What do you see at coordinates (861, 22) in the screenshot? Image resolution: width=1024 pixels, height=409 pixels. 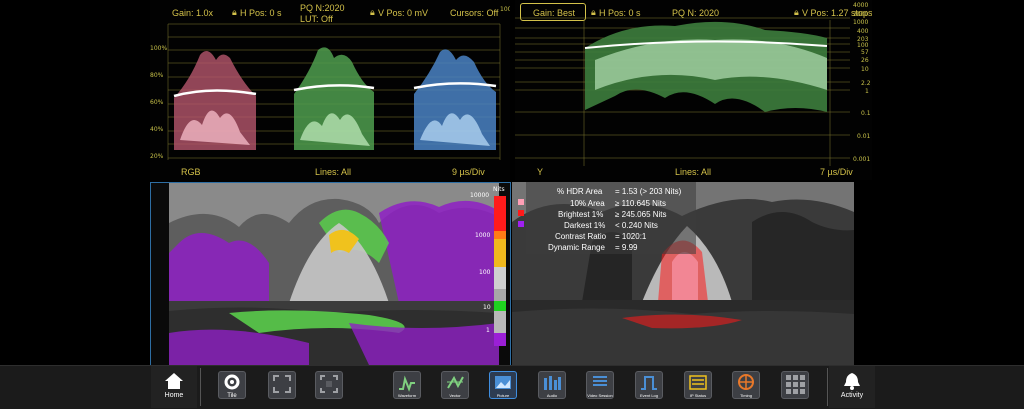 I see `stop-tick-1000: 1000` at bounding box center [861, 22].